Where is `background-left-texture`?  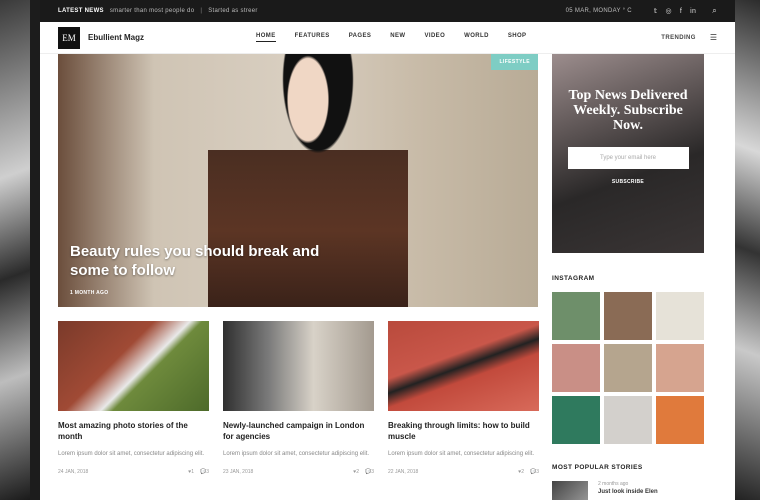 background-left-texture is located at coordinates (15, 250).